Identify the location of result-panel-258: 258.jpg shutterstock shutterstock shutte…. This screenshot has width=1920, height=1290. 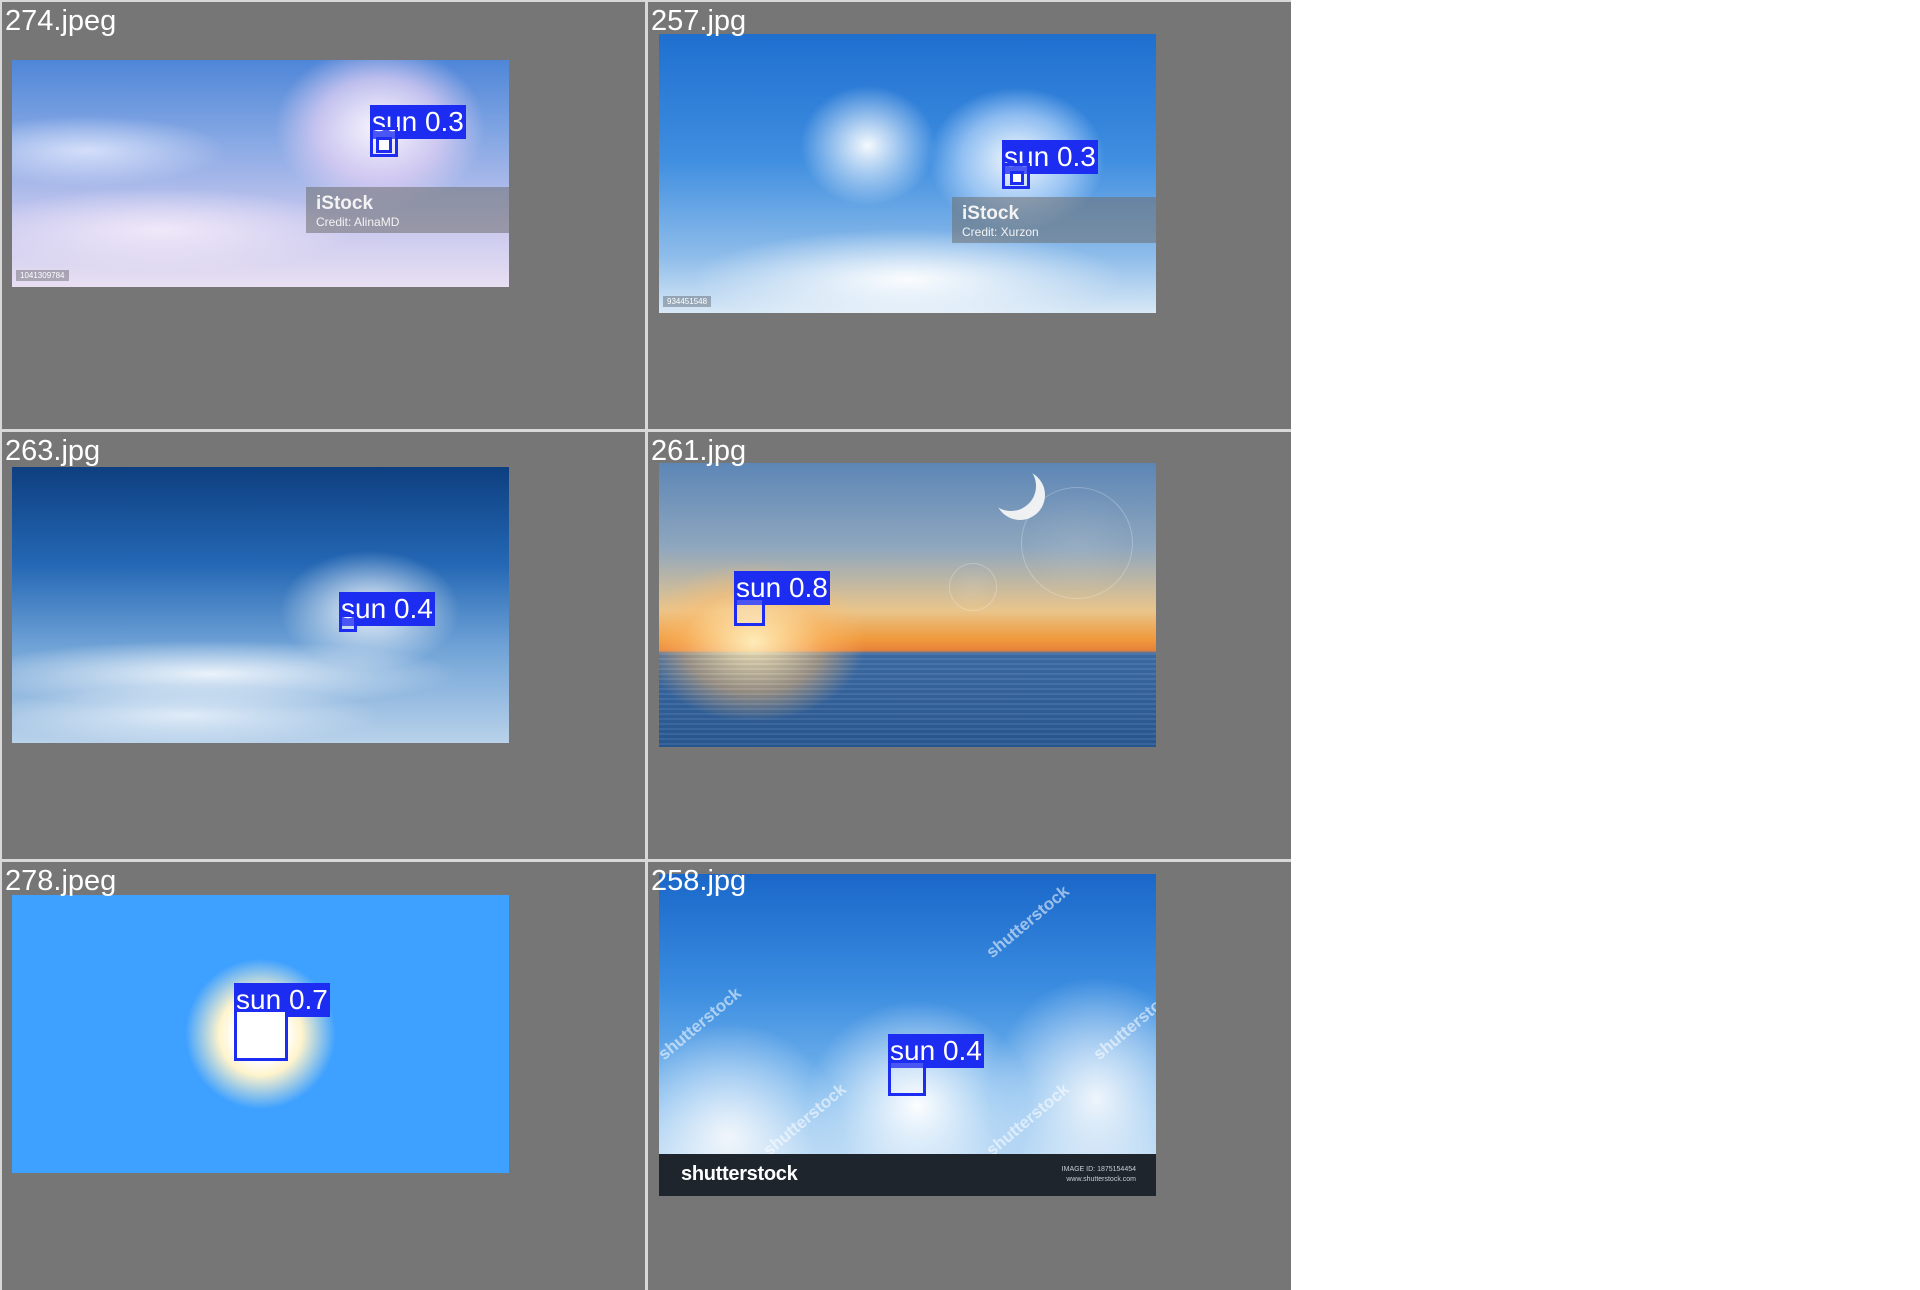
(969, 1076).